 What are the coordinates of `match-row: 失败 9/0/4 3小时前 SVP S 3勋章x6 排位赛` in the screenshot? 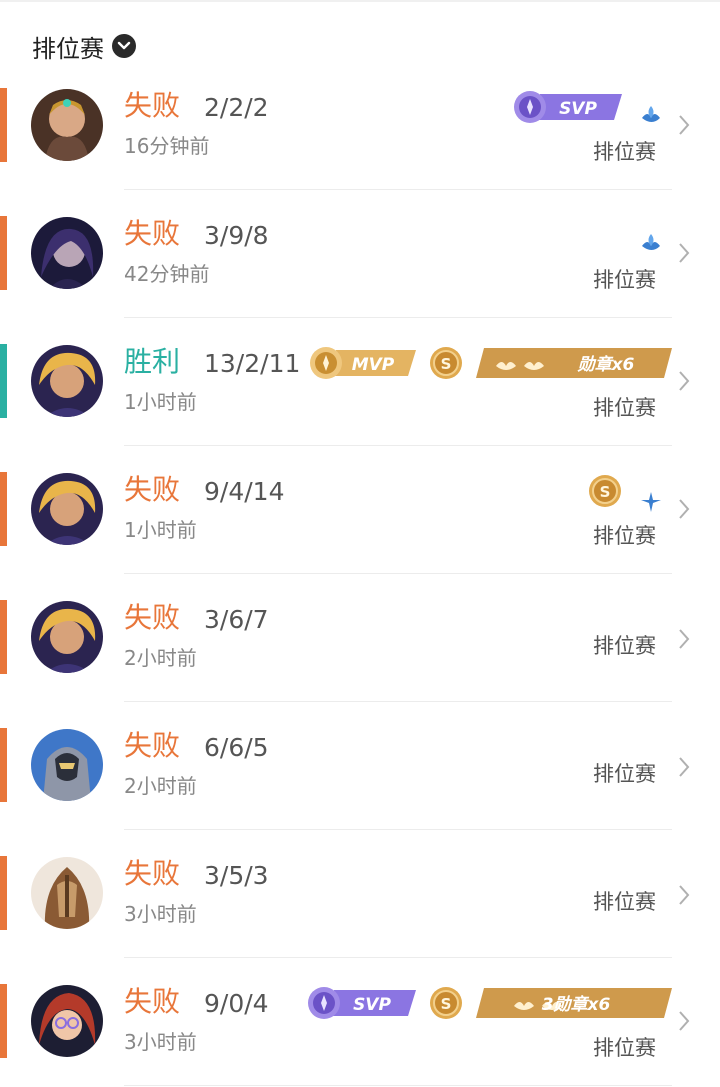 It's located at (360, 1022).